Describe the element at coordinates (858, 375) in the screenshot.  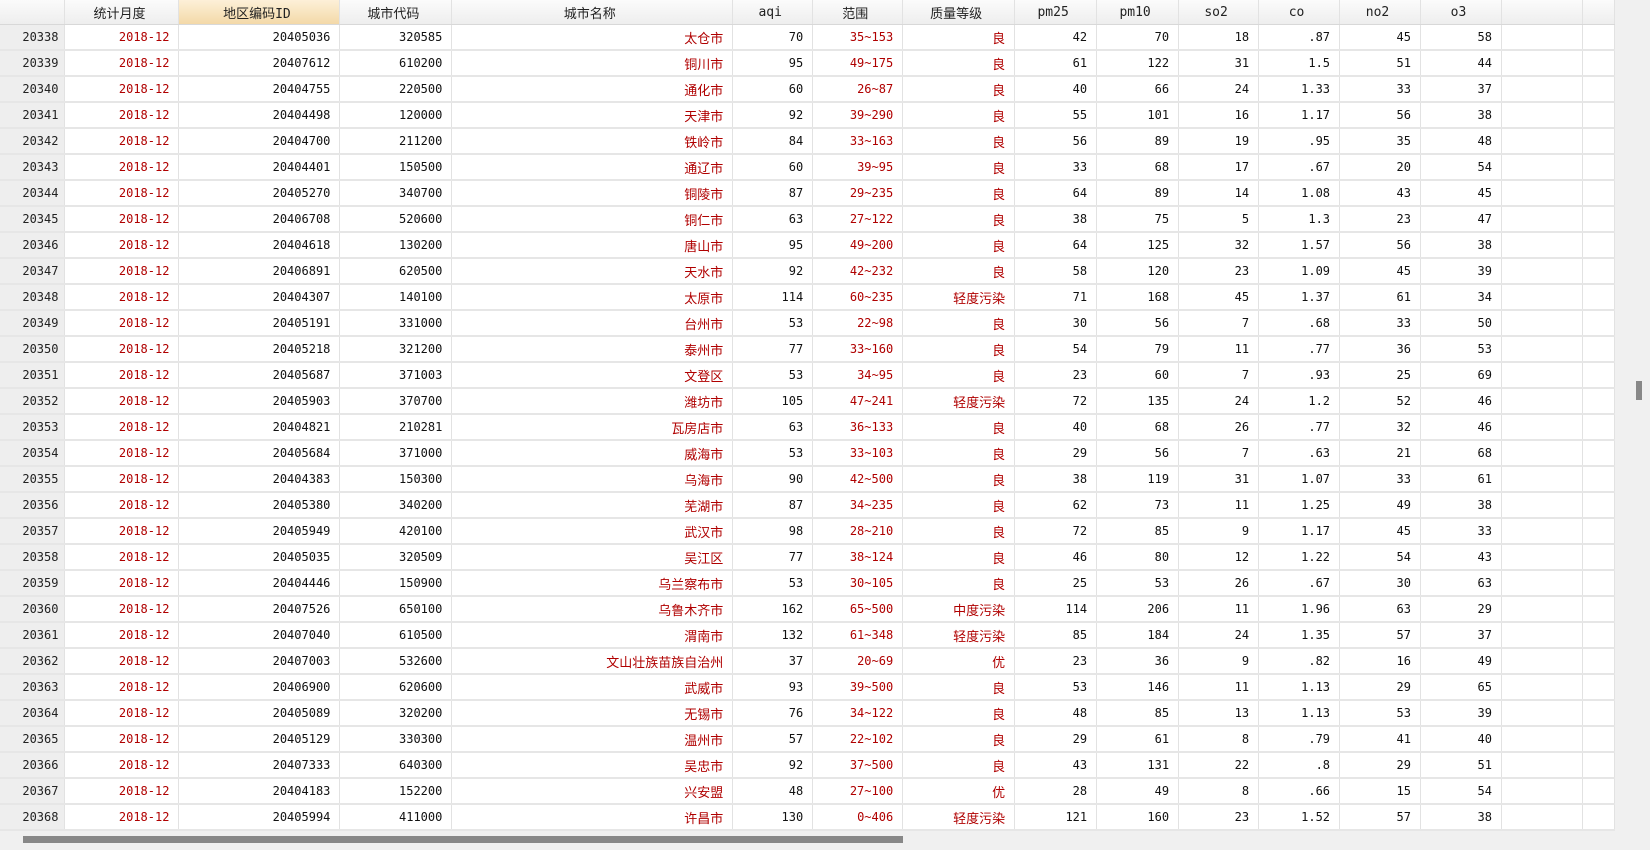
I see `cell-range: 34~95` at that location.